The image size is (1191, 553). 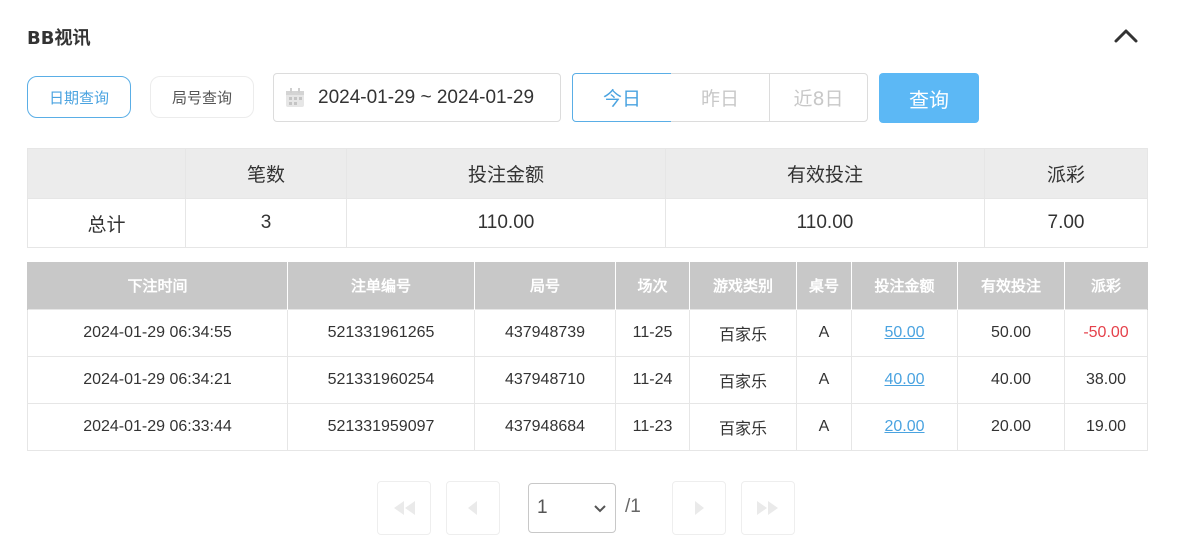 I want to click on header-valid-bet: 有效投注, so click(x=1011, y=285).